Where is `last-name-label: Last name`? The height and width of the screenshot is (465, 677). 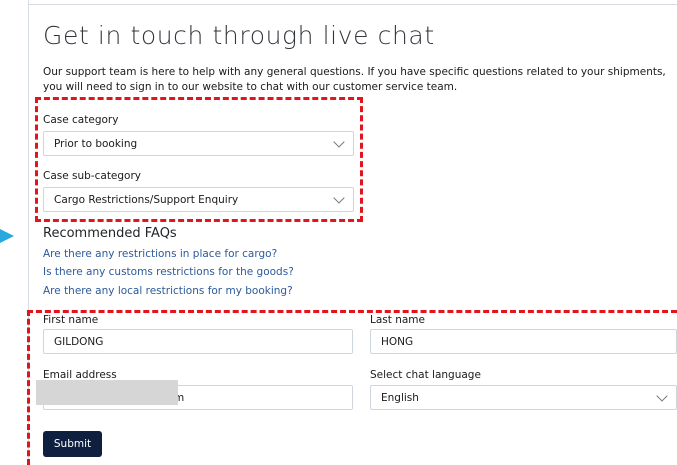 last-name-label: Last name is located at coordinates (397, 320).